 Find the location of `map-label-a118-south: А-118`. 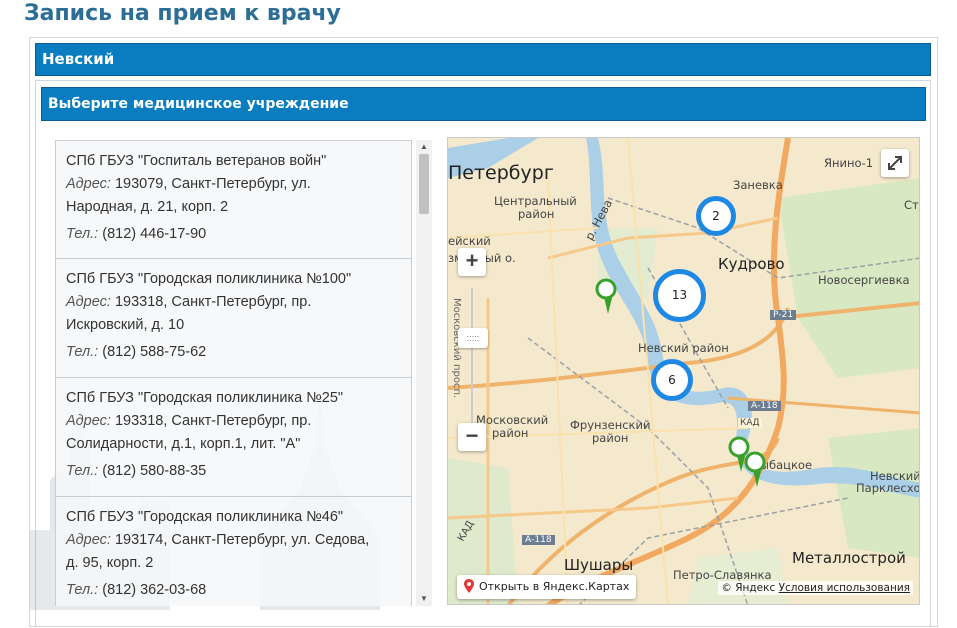

map-label-a118-south: А-118 is located at coordinates (538, 540).